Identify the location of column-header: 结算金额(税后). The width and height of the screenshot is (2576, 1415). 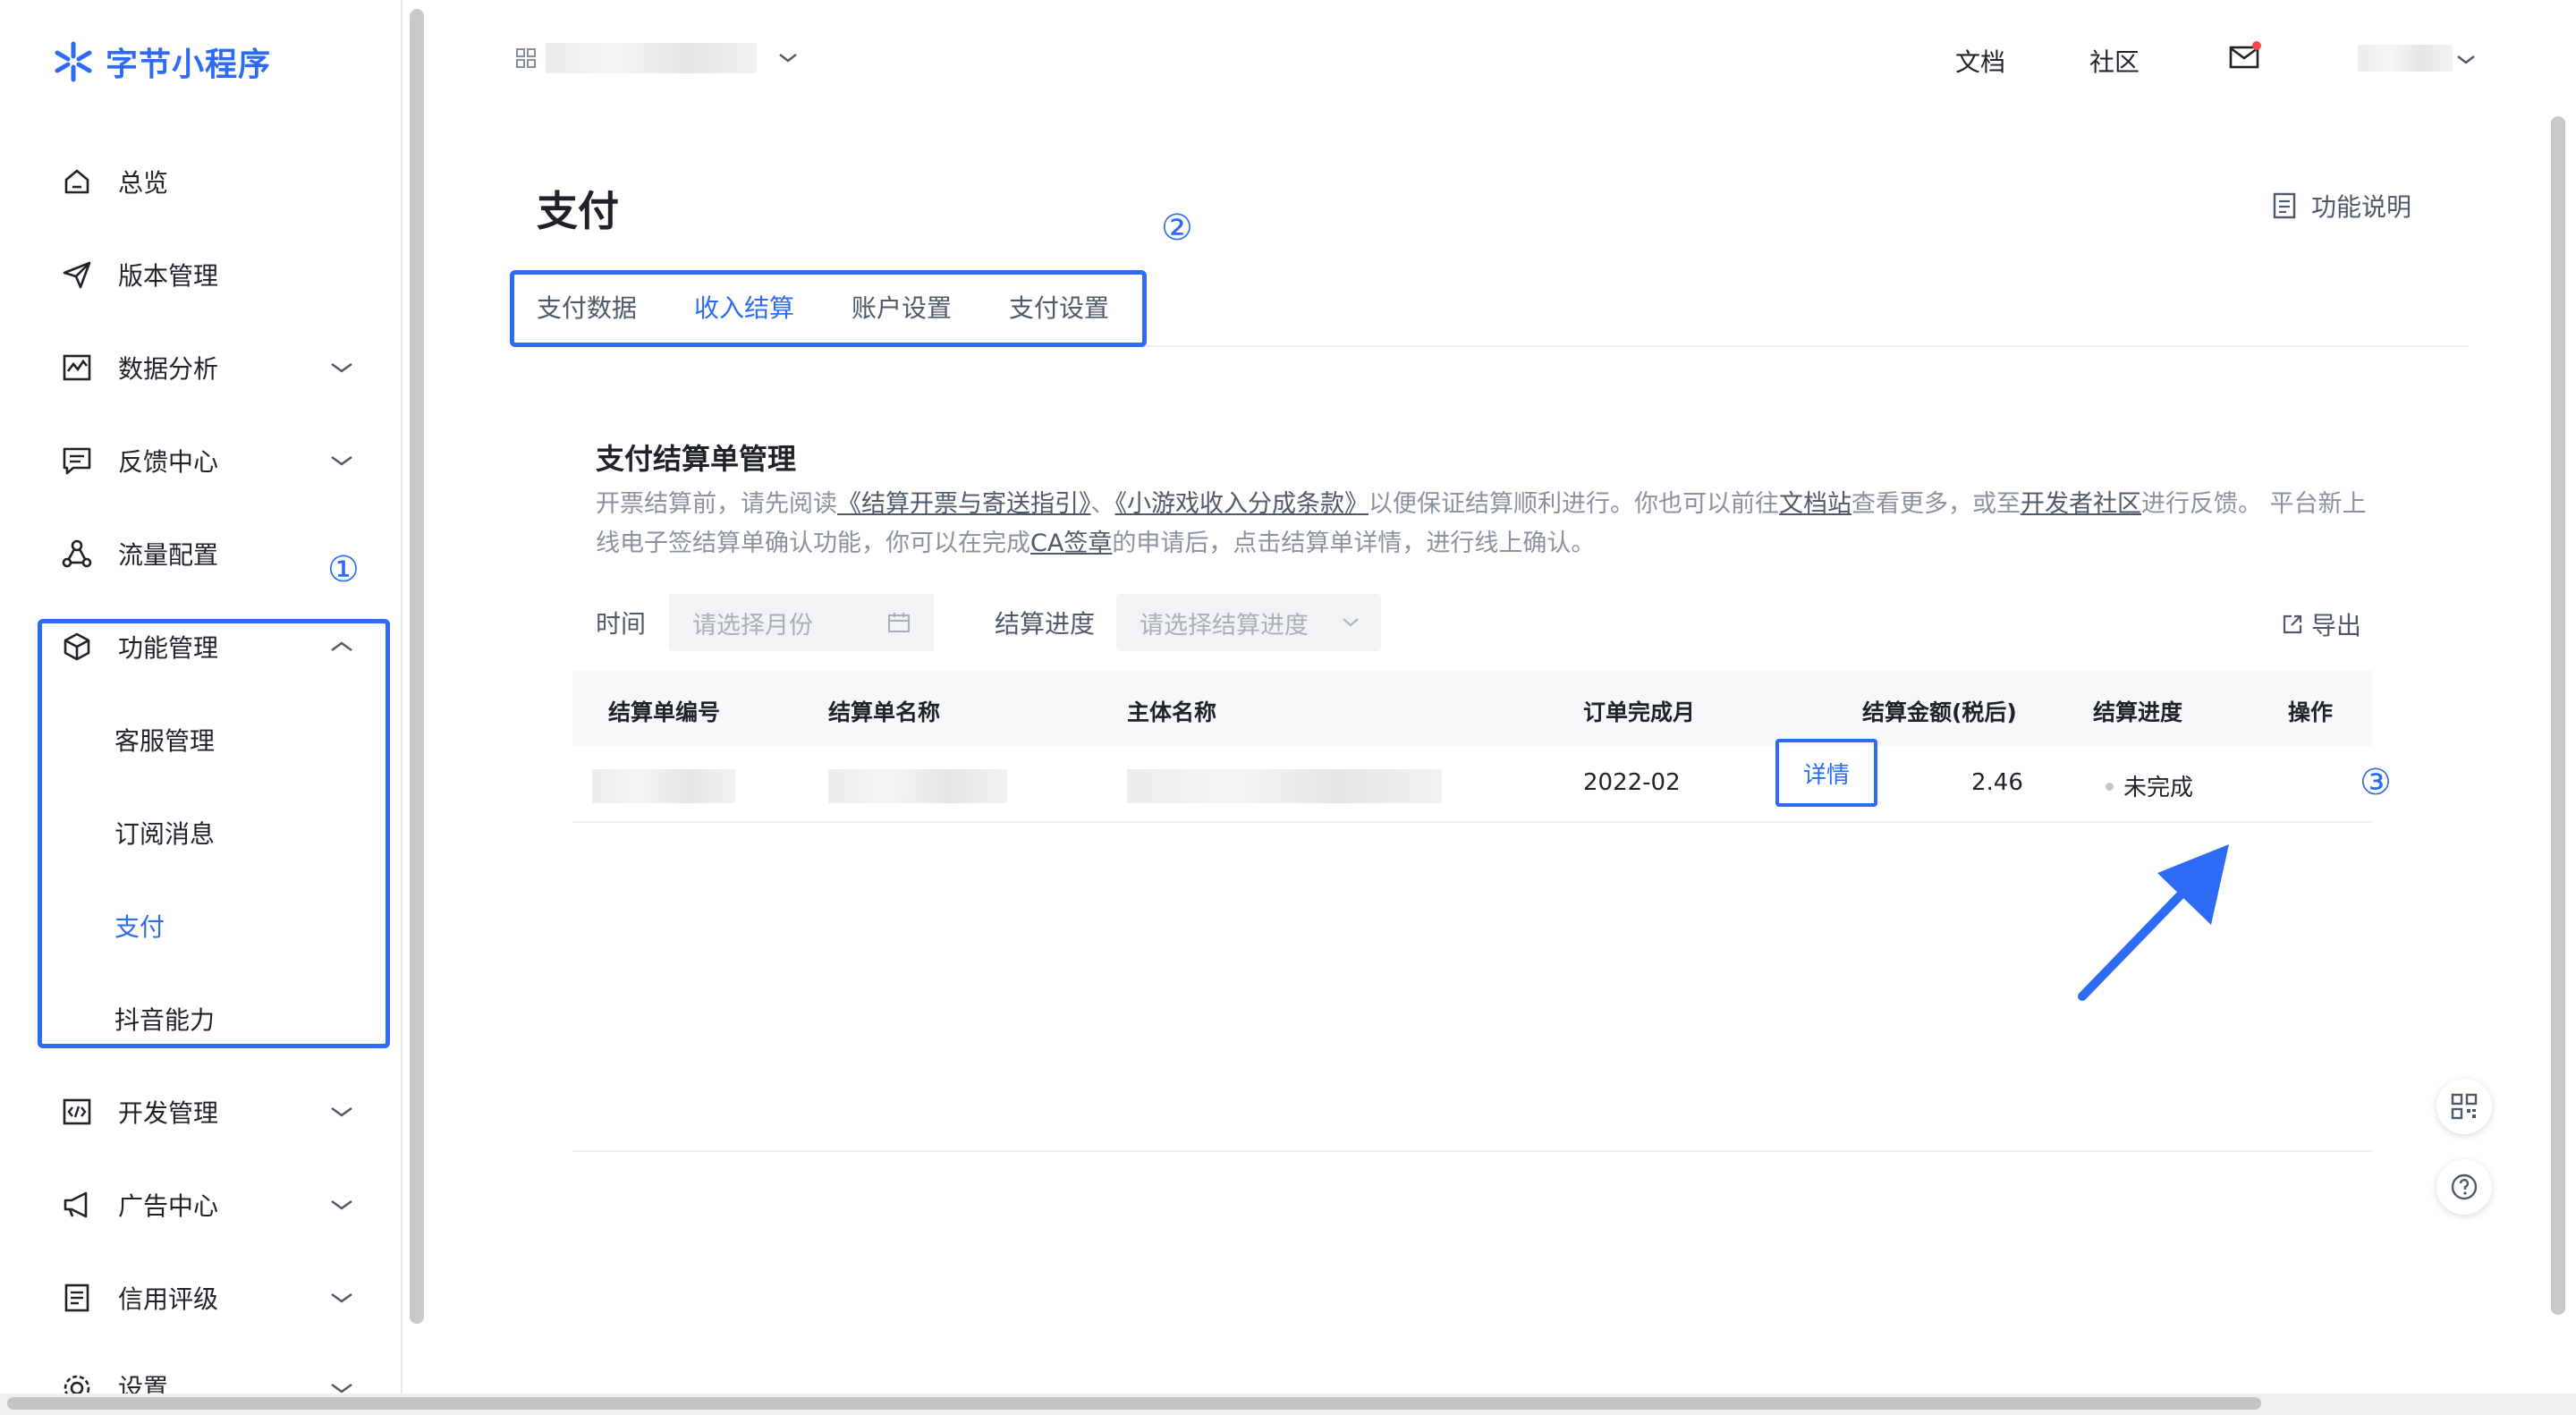
(1939, 712).